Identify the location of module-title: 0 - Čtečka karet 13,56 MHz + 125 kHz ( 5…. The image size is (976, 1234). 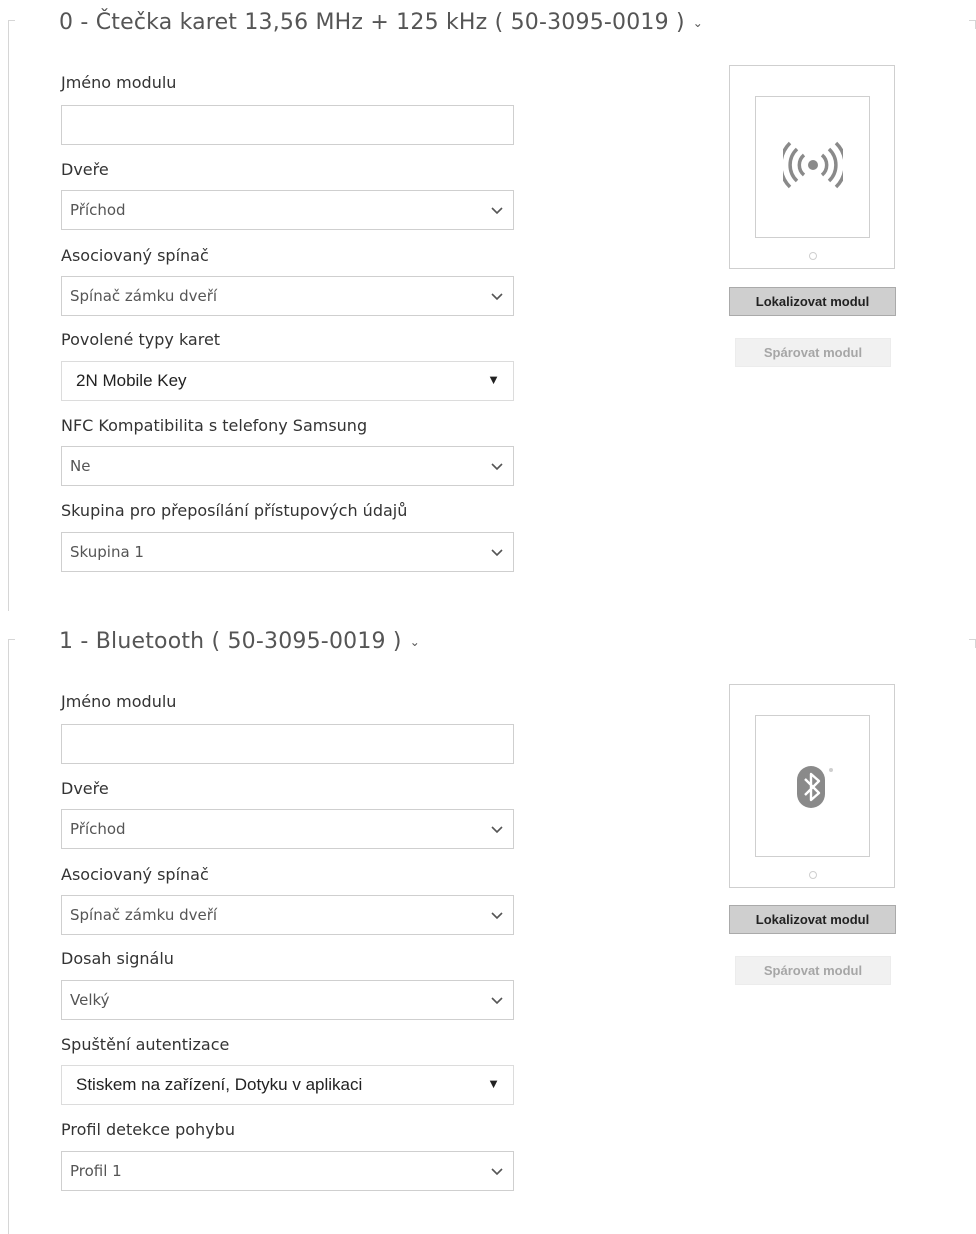
(381, 22).